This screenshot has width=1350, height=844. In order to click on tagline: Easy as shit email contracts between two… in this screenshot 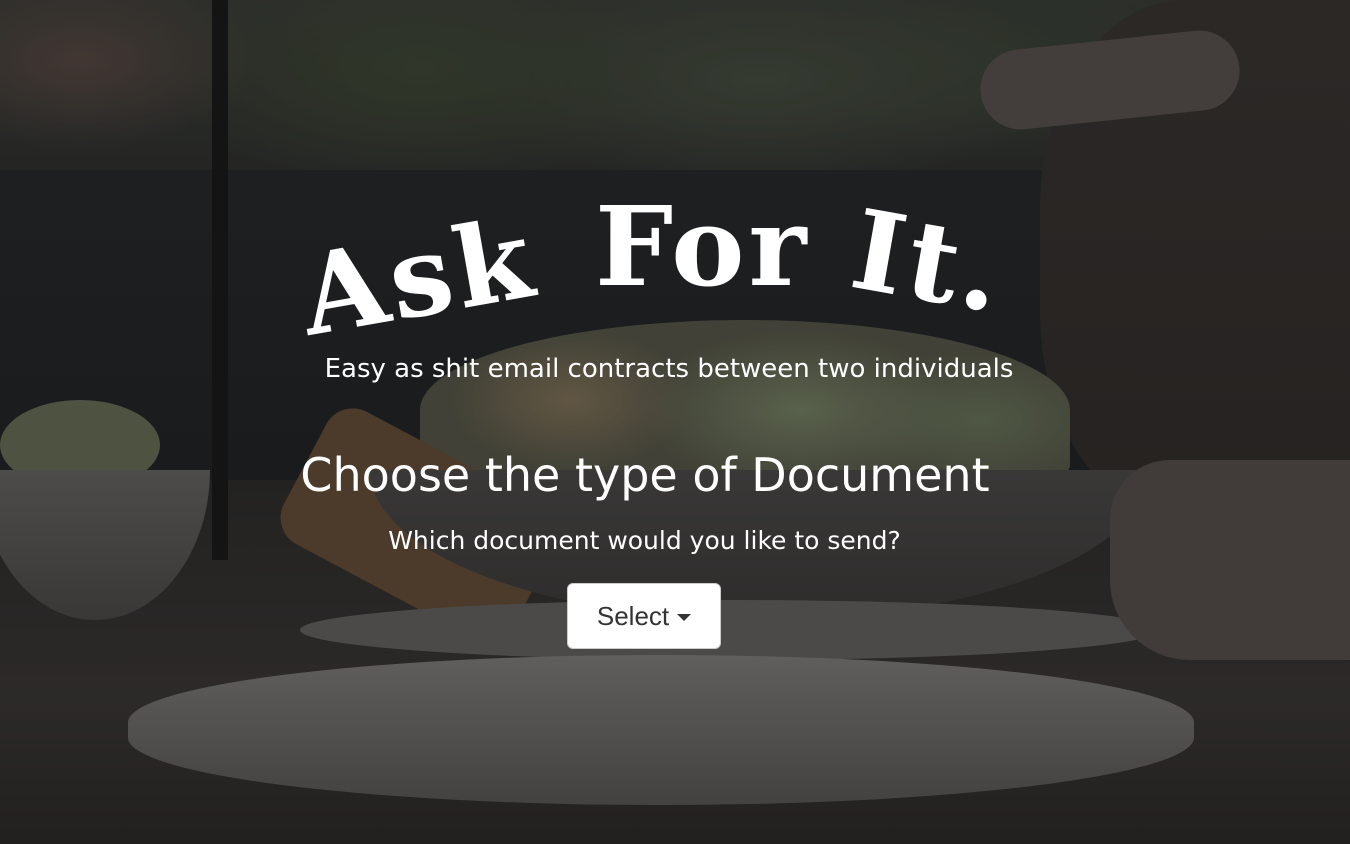, I will do `click(669, 369)`.